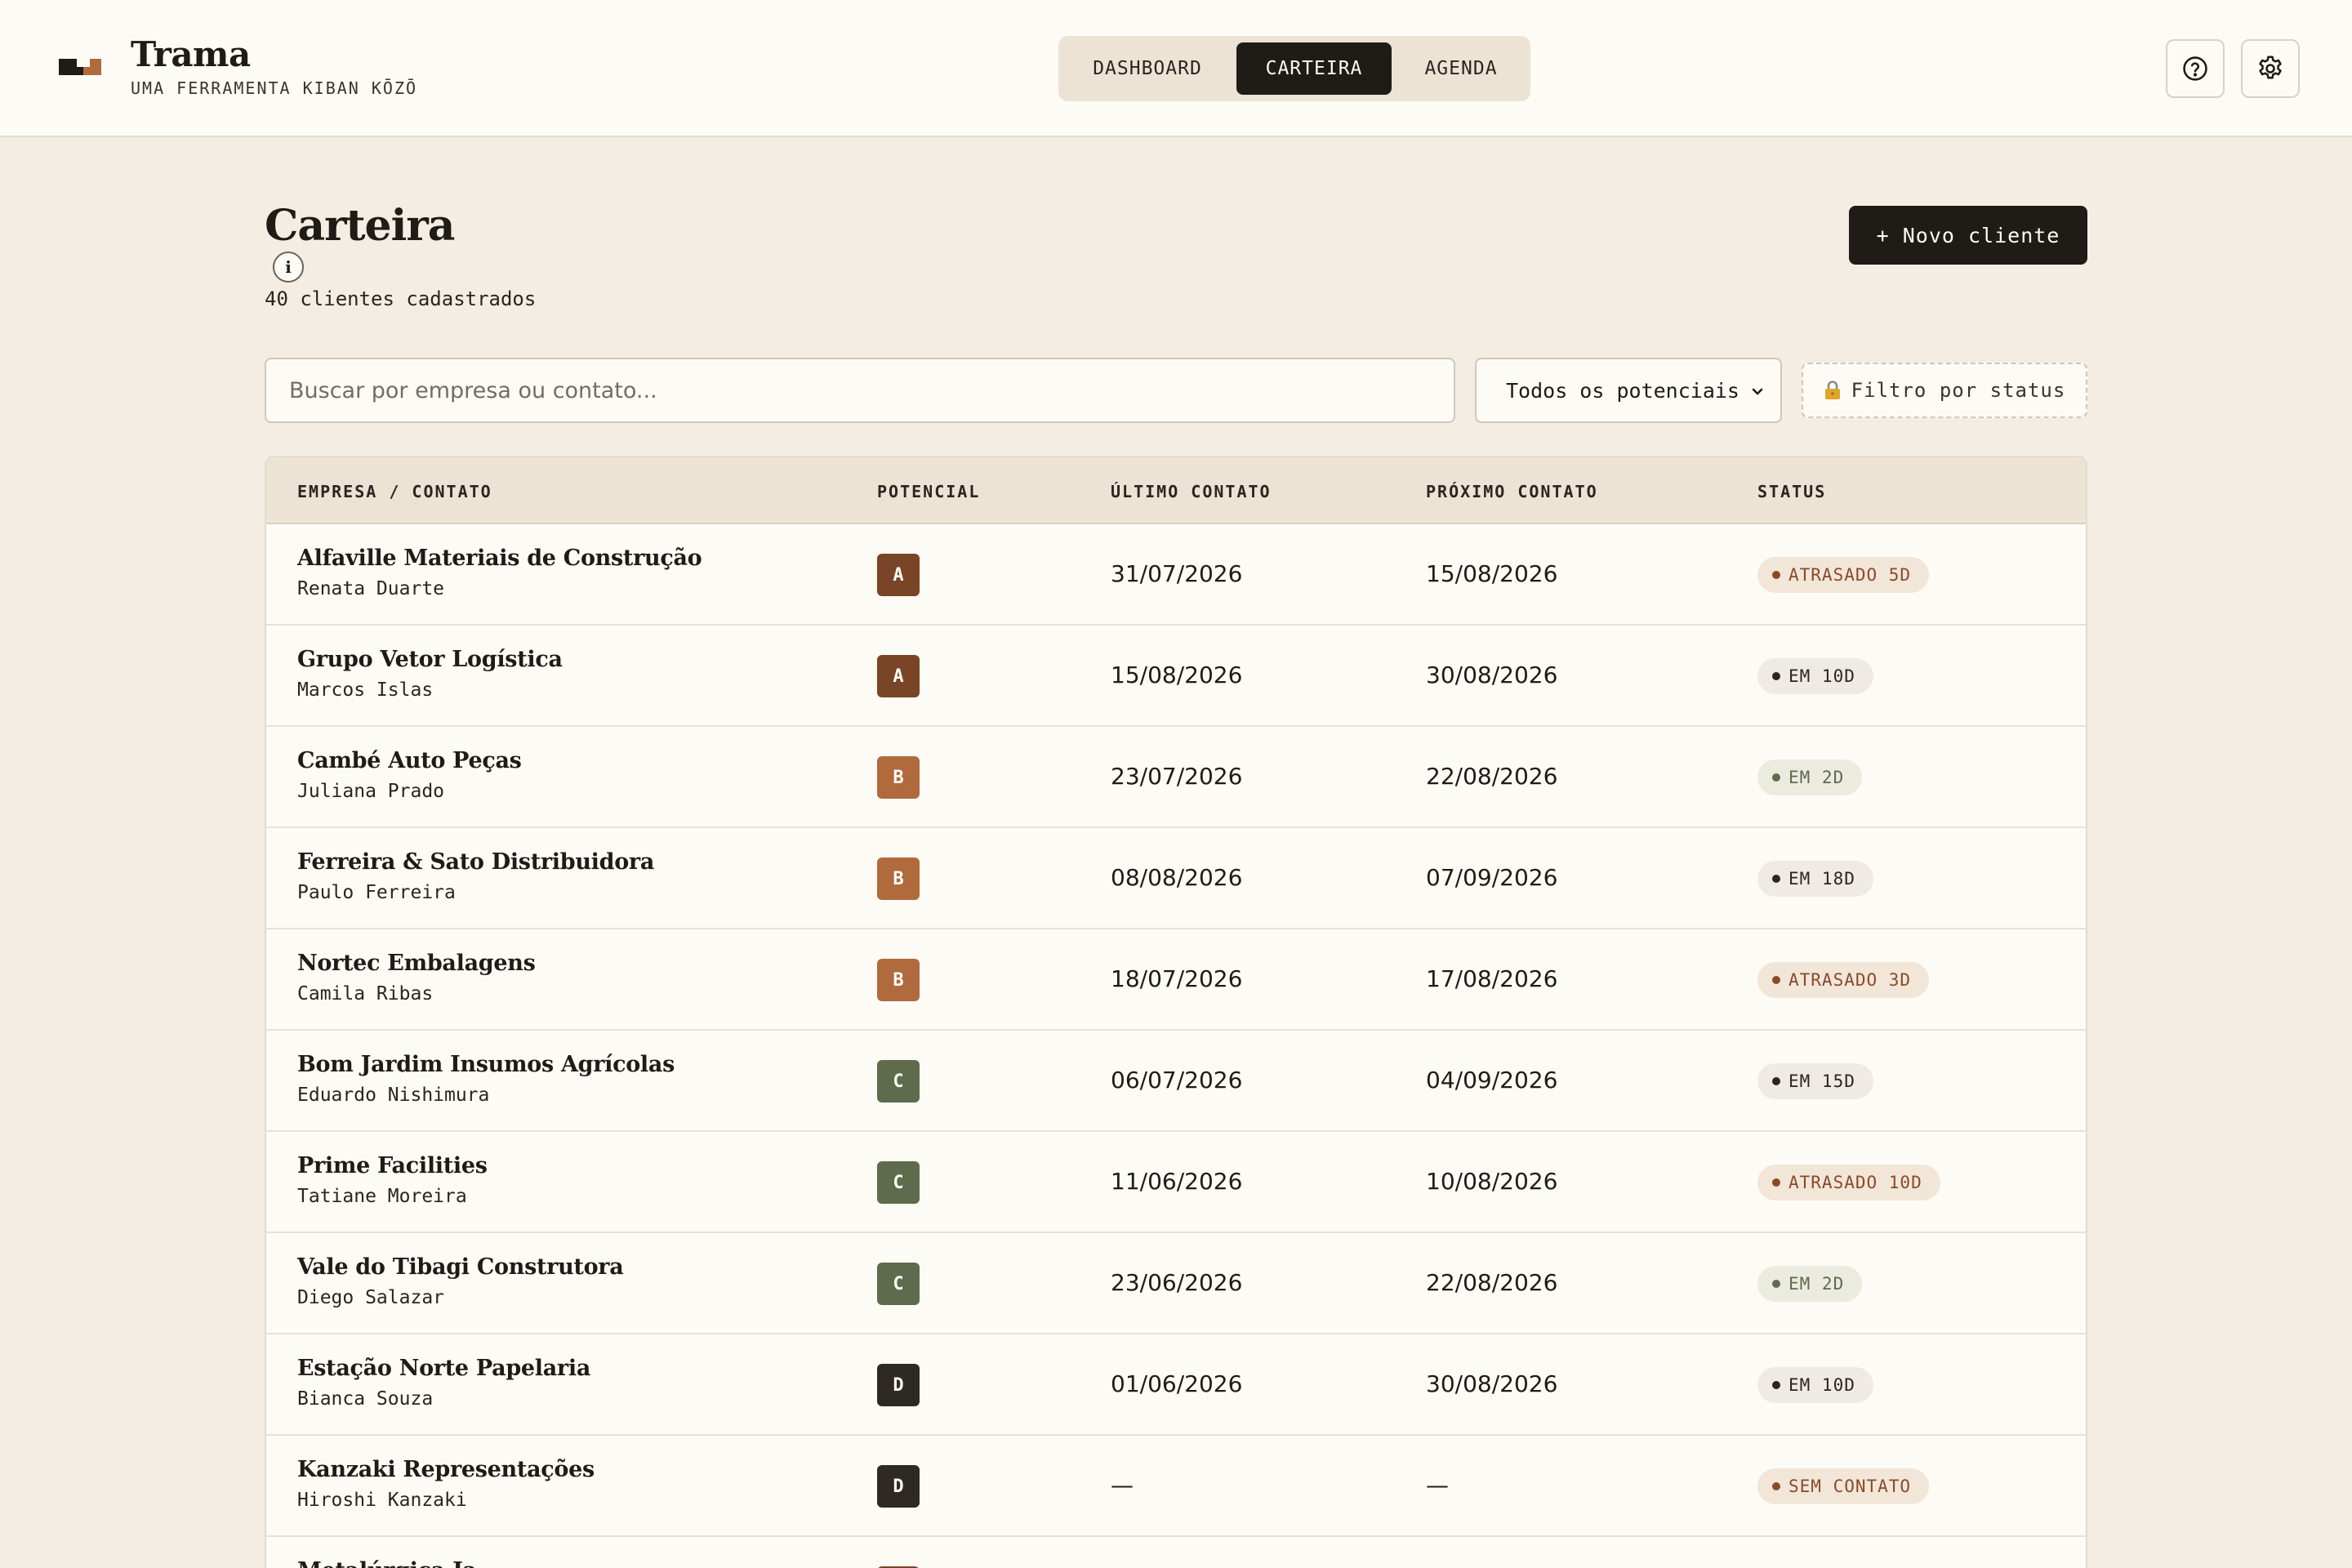 The image size is (2352, 1568). What do you see at coordinates (430, 659) in the screenshot?
I see `company-name: Grupo Vetor Logística` at bounding box center [430, 659].